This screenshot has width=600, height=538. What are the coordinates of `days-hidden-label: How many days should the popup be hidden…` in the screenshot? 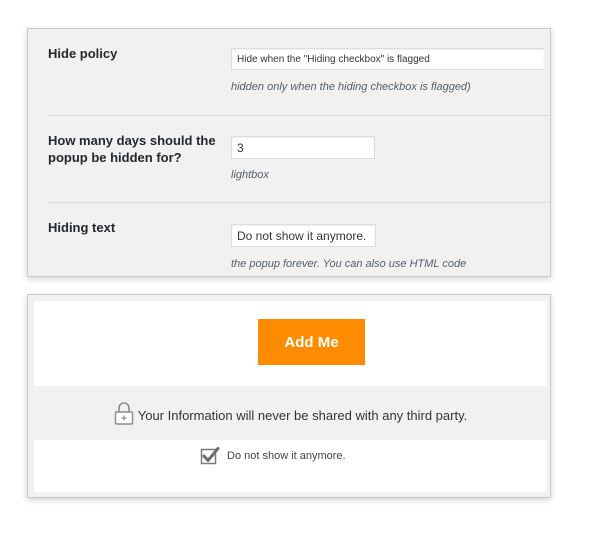 It's located at (132, 149).